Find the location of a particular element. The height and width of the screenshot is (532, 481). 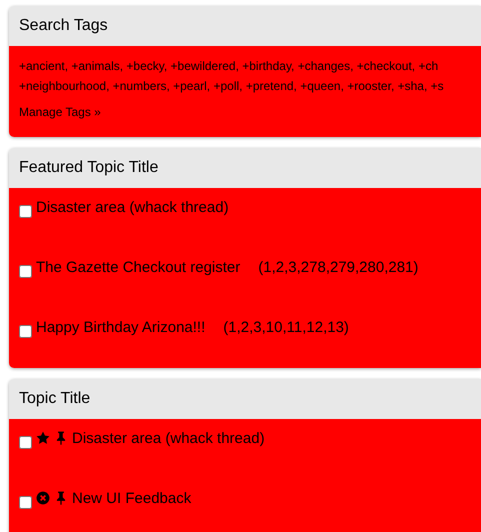

topic-link: Happy Birthday Arizona!!! is located at coordinates (121, 327).